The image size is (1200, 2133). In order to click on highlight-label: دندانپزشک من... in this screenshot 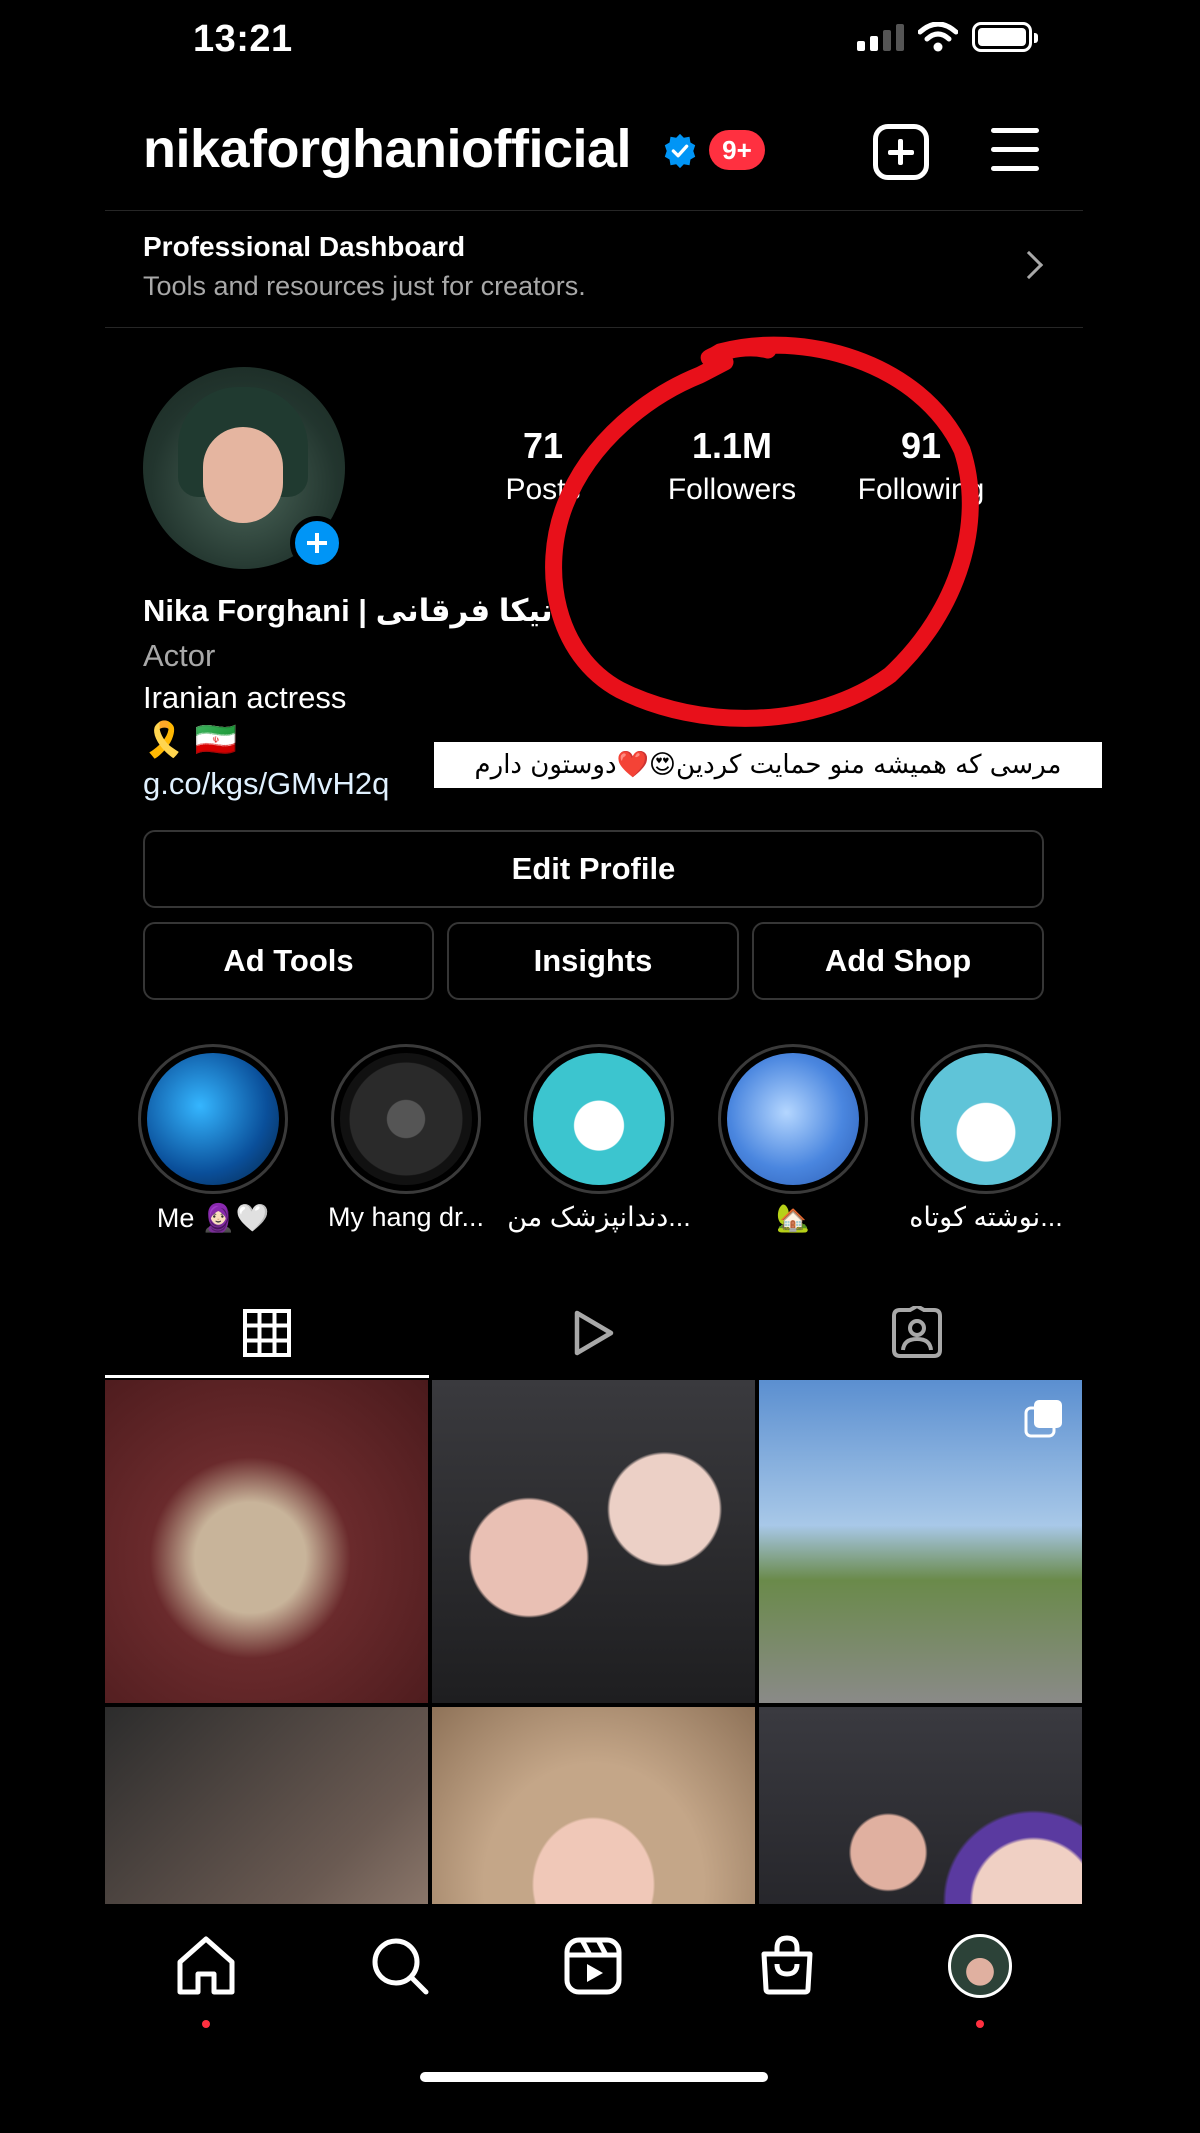, I will do `click(599, 1217)`.